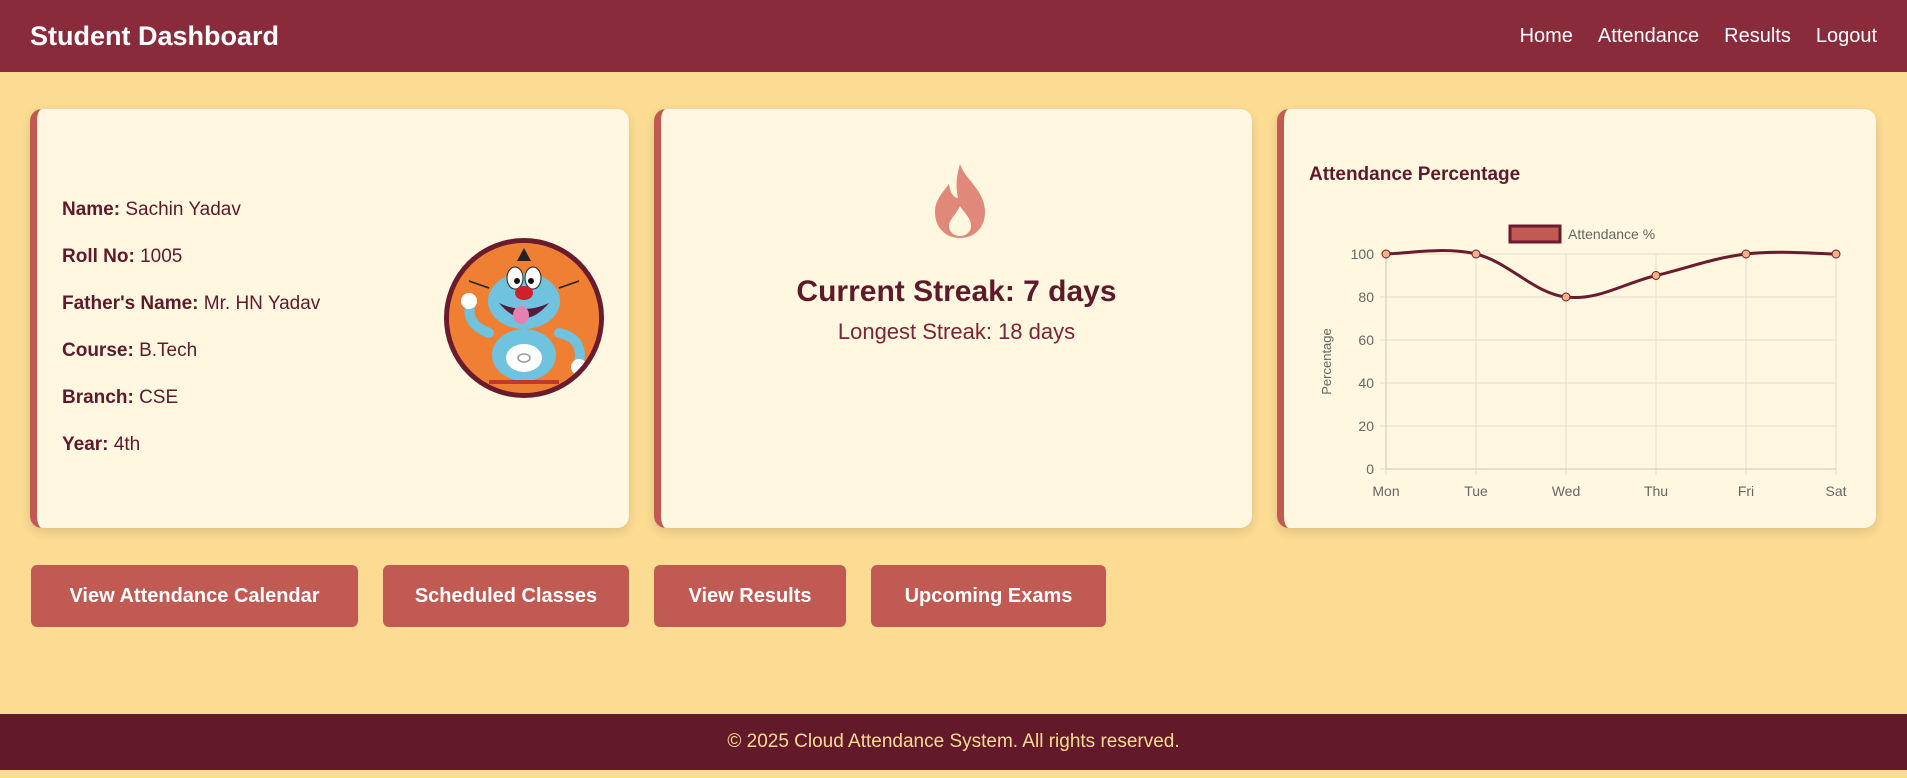  What do you see at coordinates (1757, 36) in the screenshot?
I see `nav-link-results: Results` at bounding box center [1757, 36].